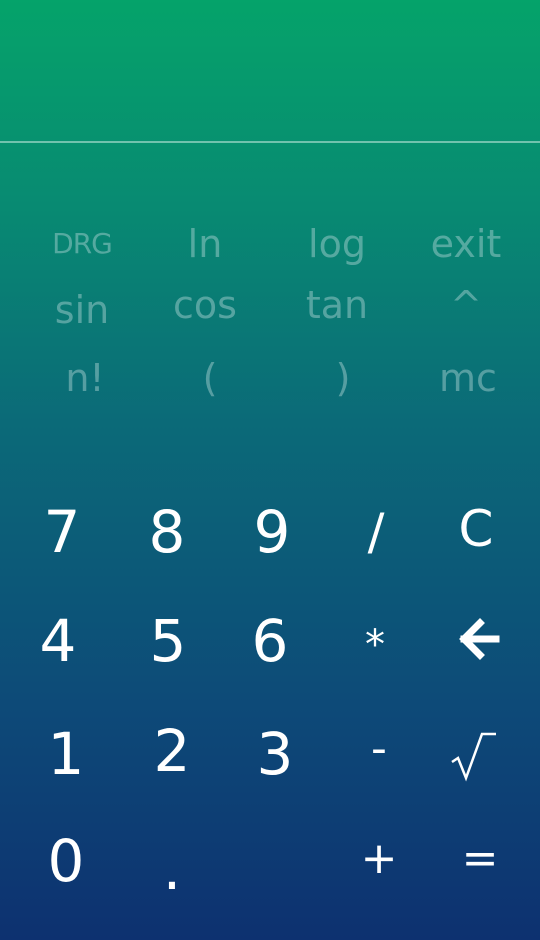 The image size is (540, 940). Describe the element at coordinates (275, 754) in the screenshot. I see `digit-3-button: 3` at that location.